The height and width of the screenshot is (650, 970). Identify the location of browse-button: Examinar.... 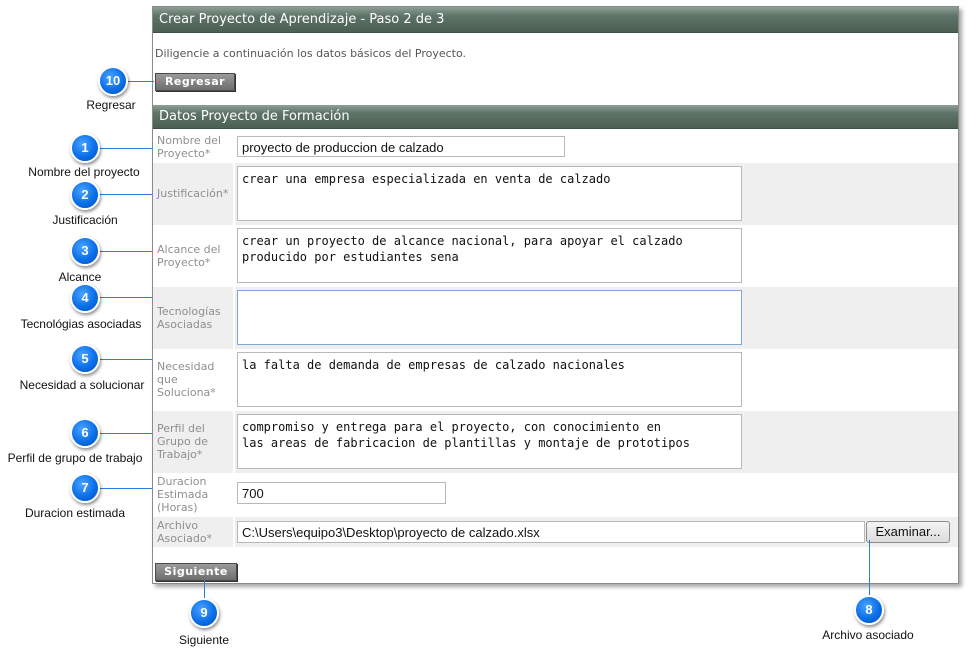
(908, 532).